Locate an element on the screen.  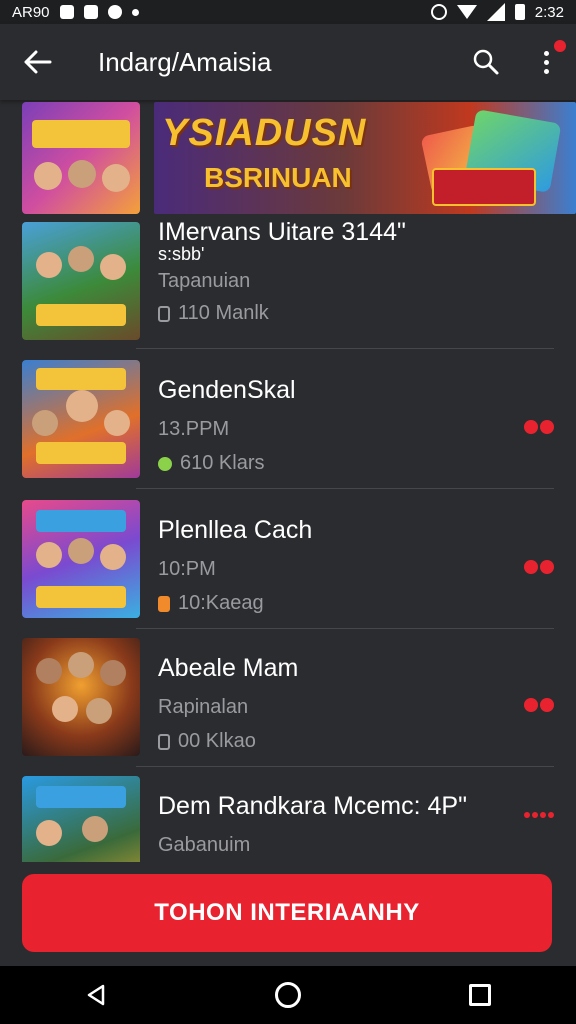
cta-container: TOHON INTERIAANHY is located at coordinates (288, 914).